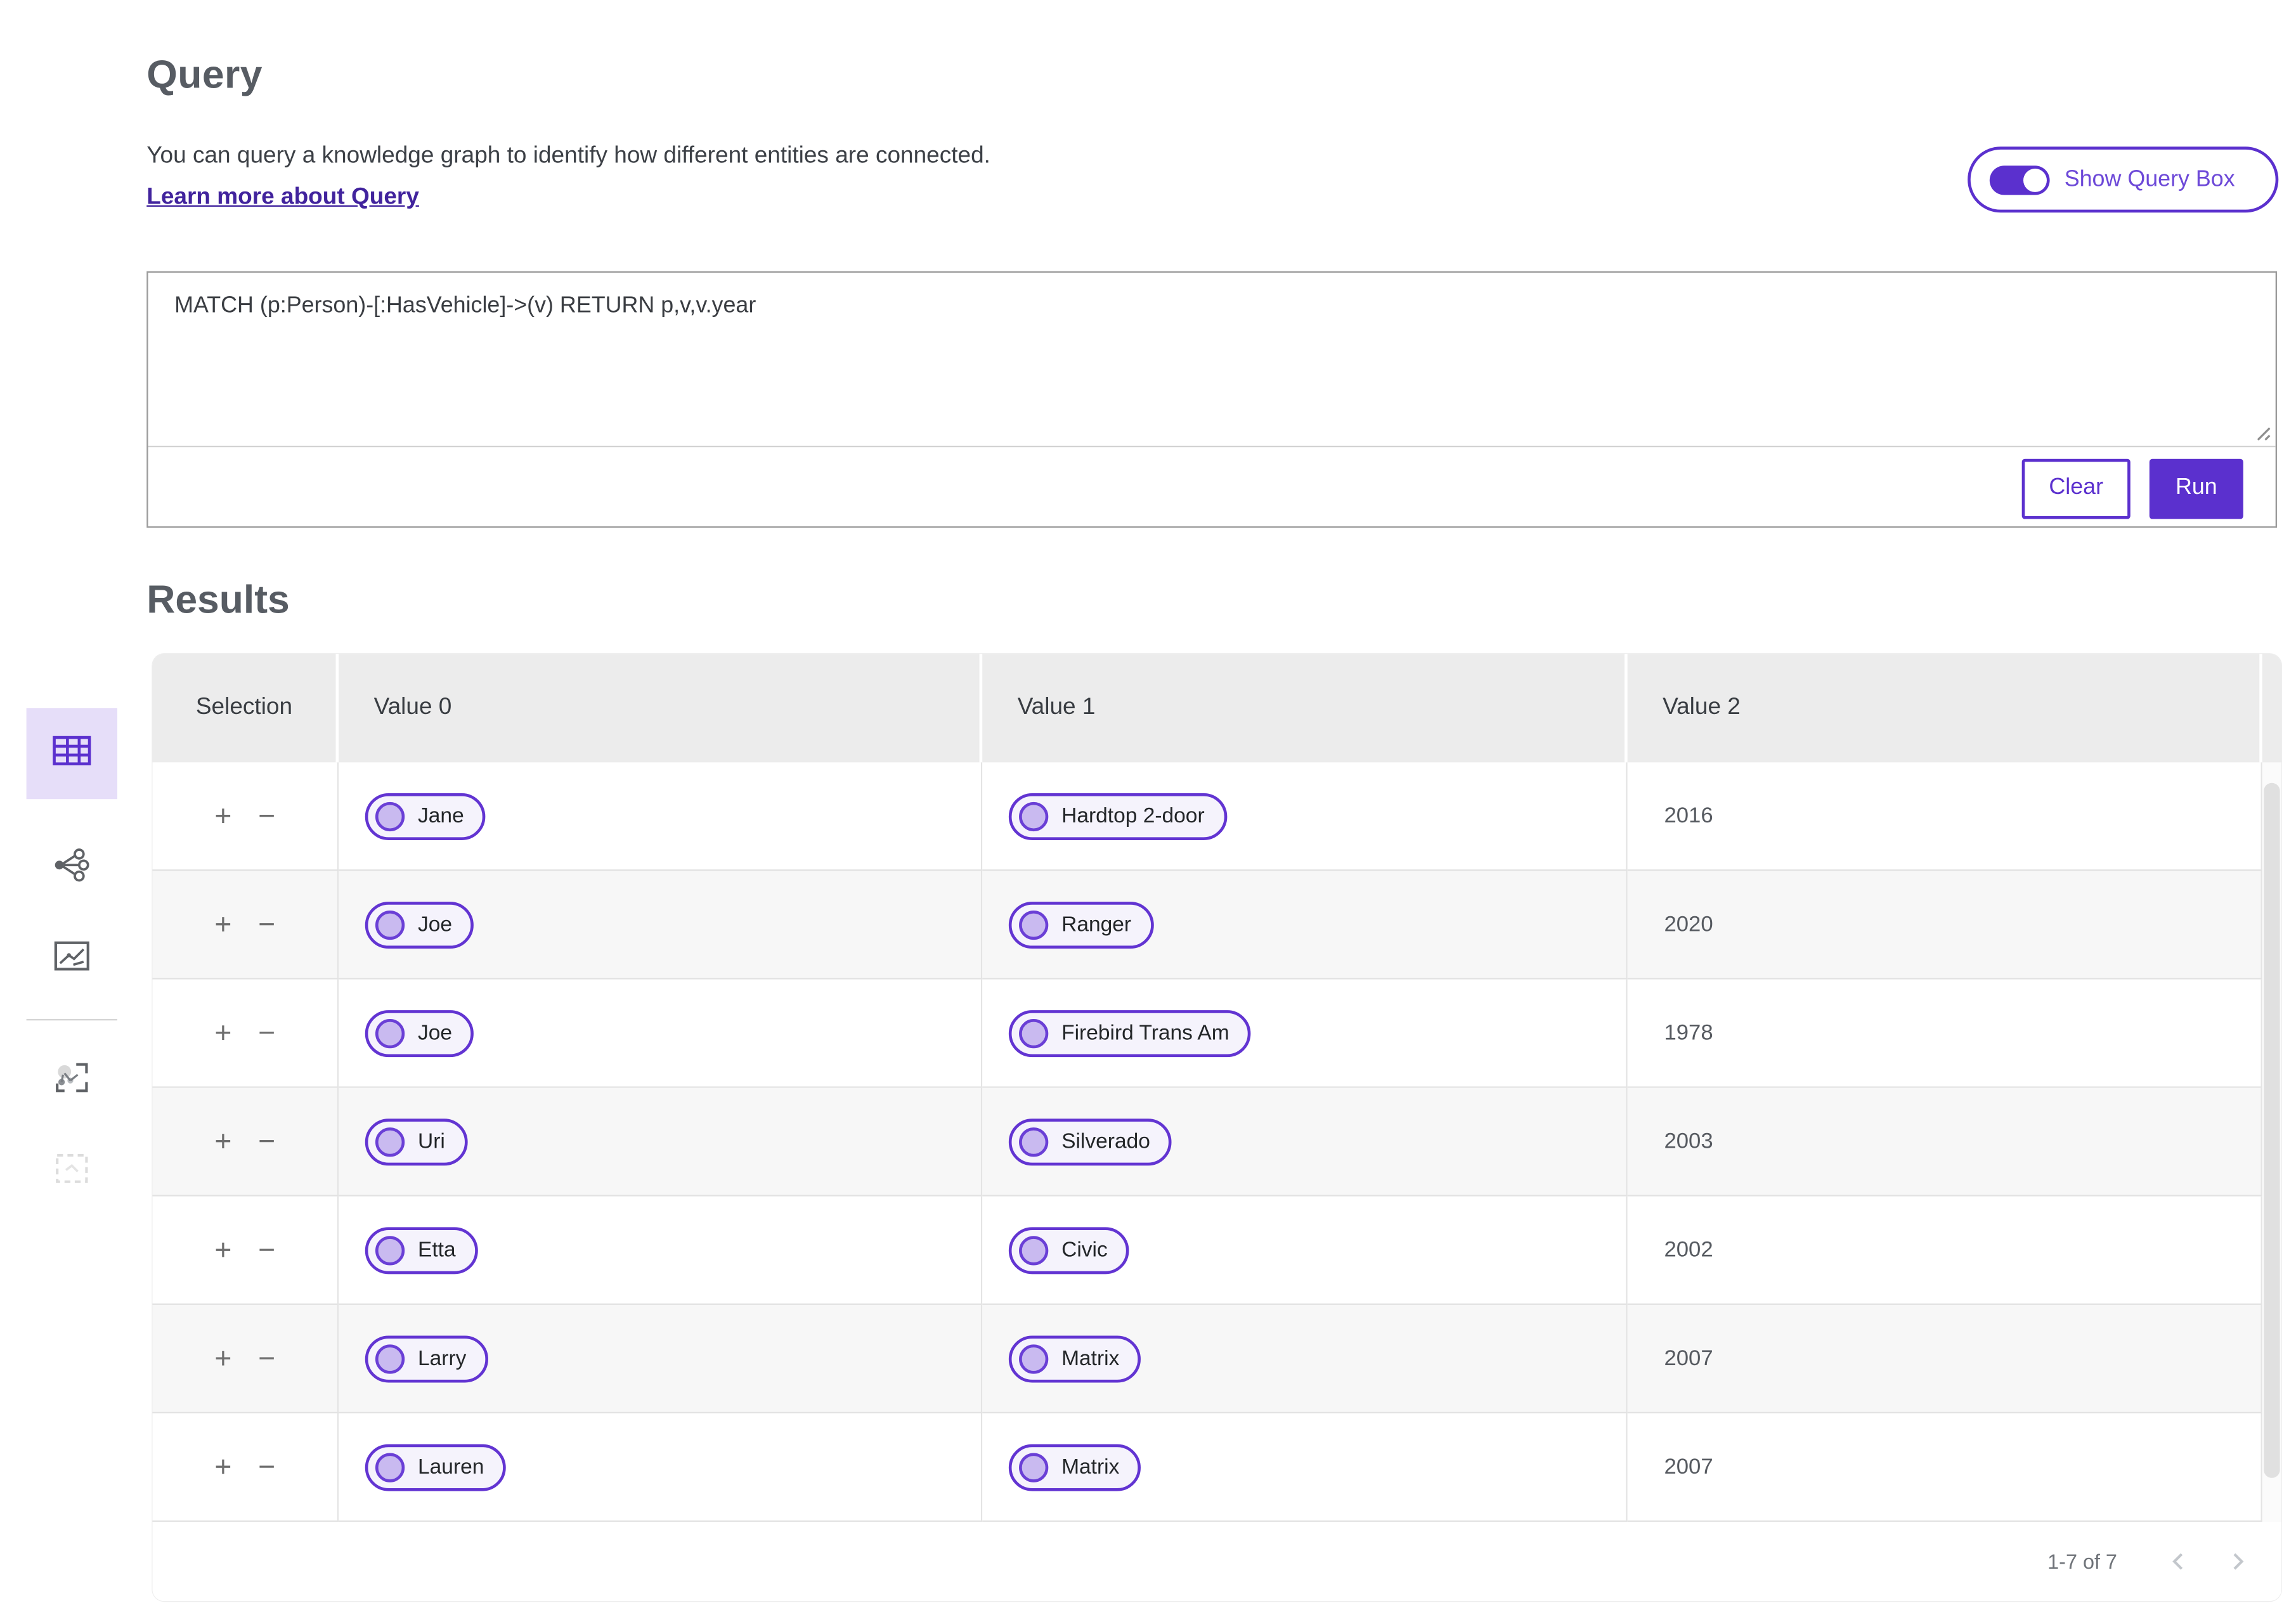 Image resolution: width=2296 pixels, height=1615 pixels. Describe the element at coordinates (2272, 1130) in the screenshot. I see `scrollbar-thumb` at that location.